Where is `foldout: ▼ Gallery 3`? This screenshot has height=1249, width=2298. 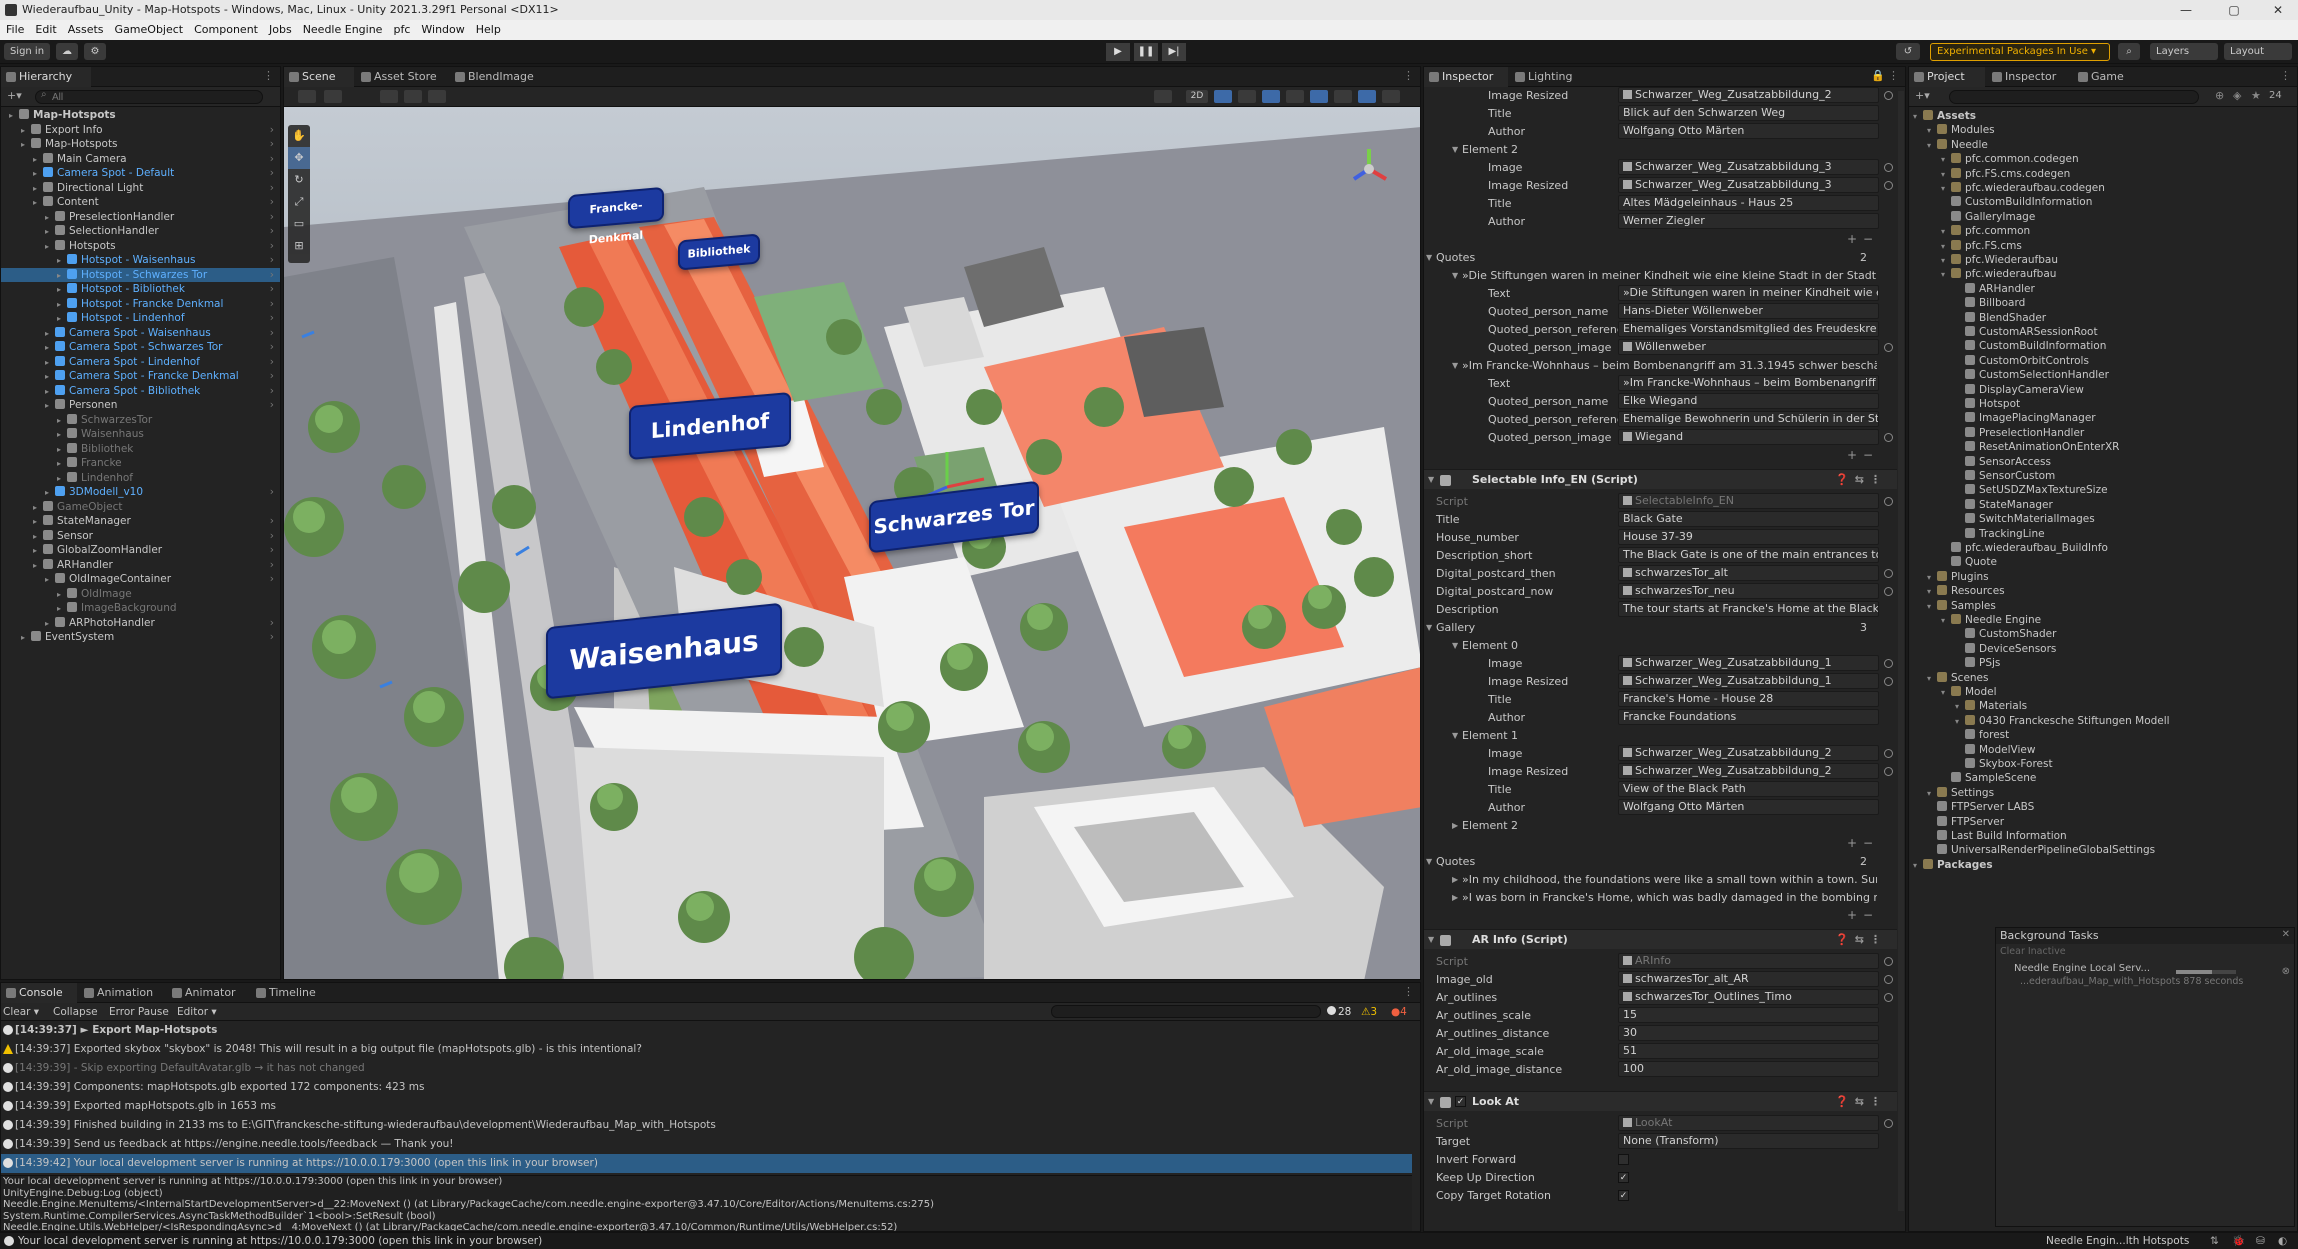 foldout: ▼ Gallery 3 is located at coordinates (1660, 627).